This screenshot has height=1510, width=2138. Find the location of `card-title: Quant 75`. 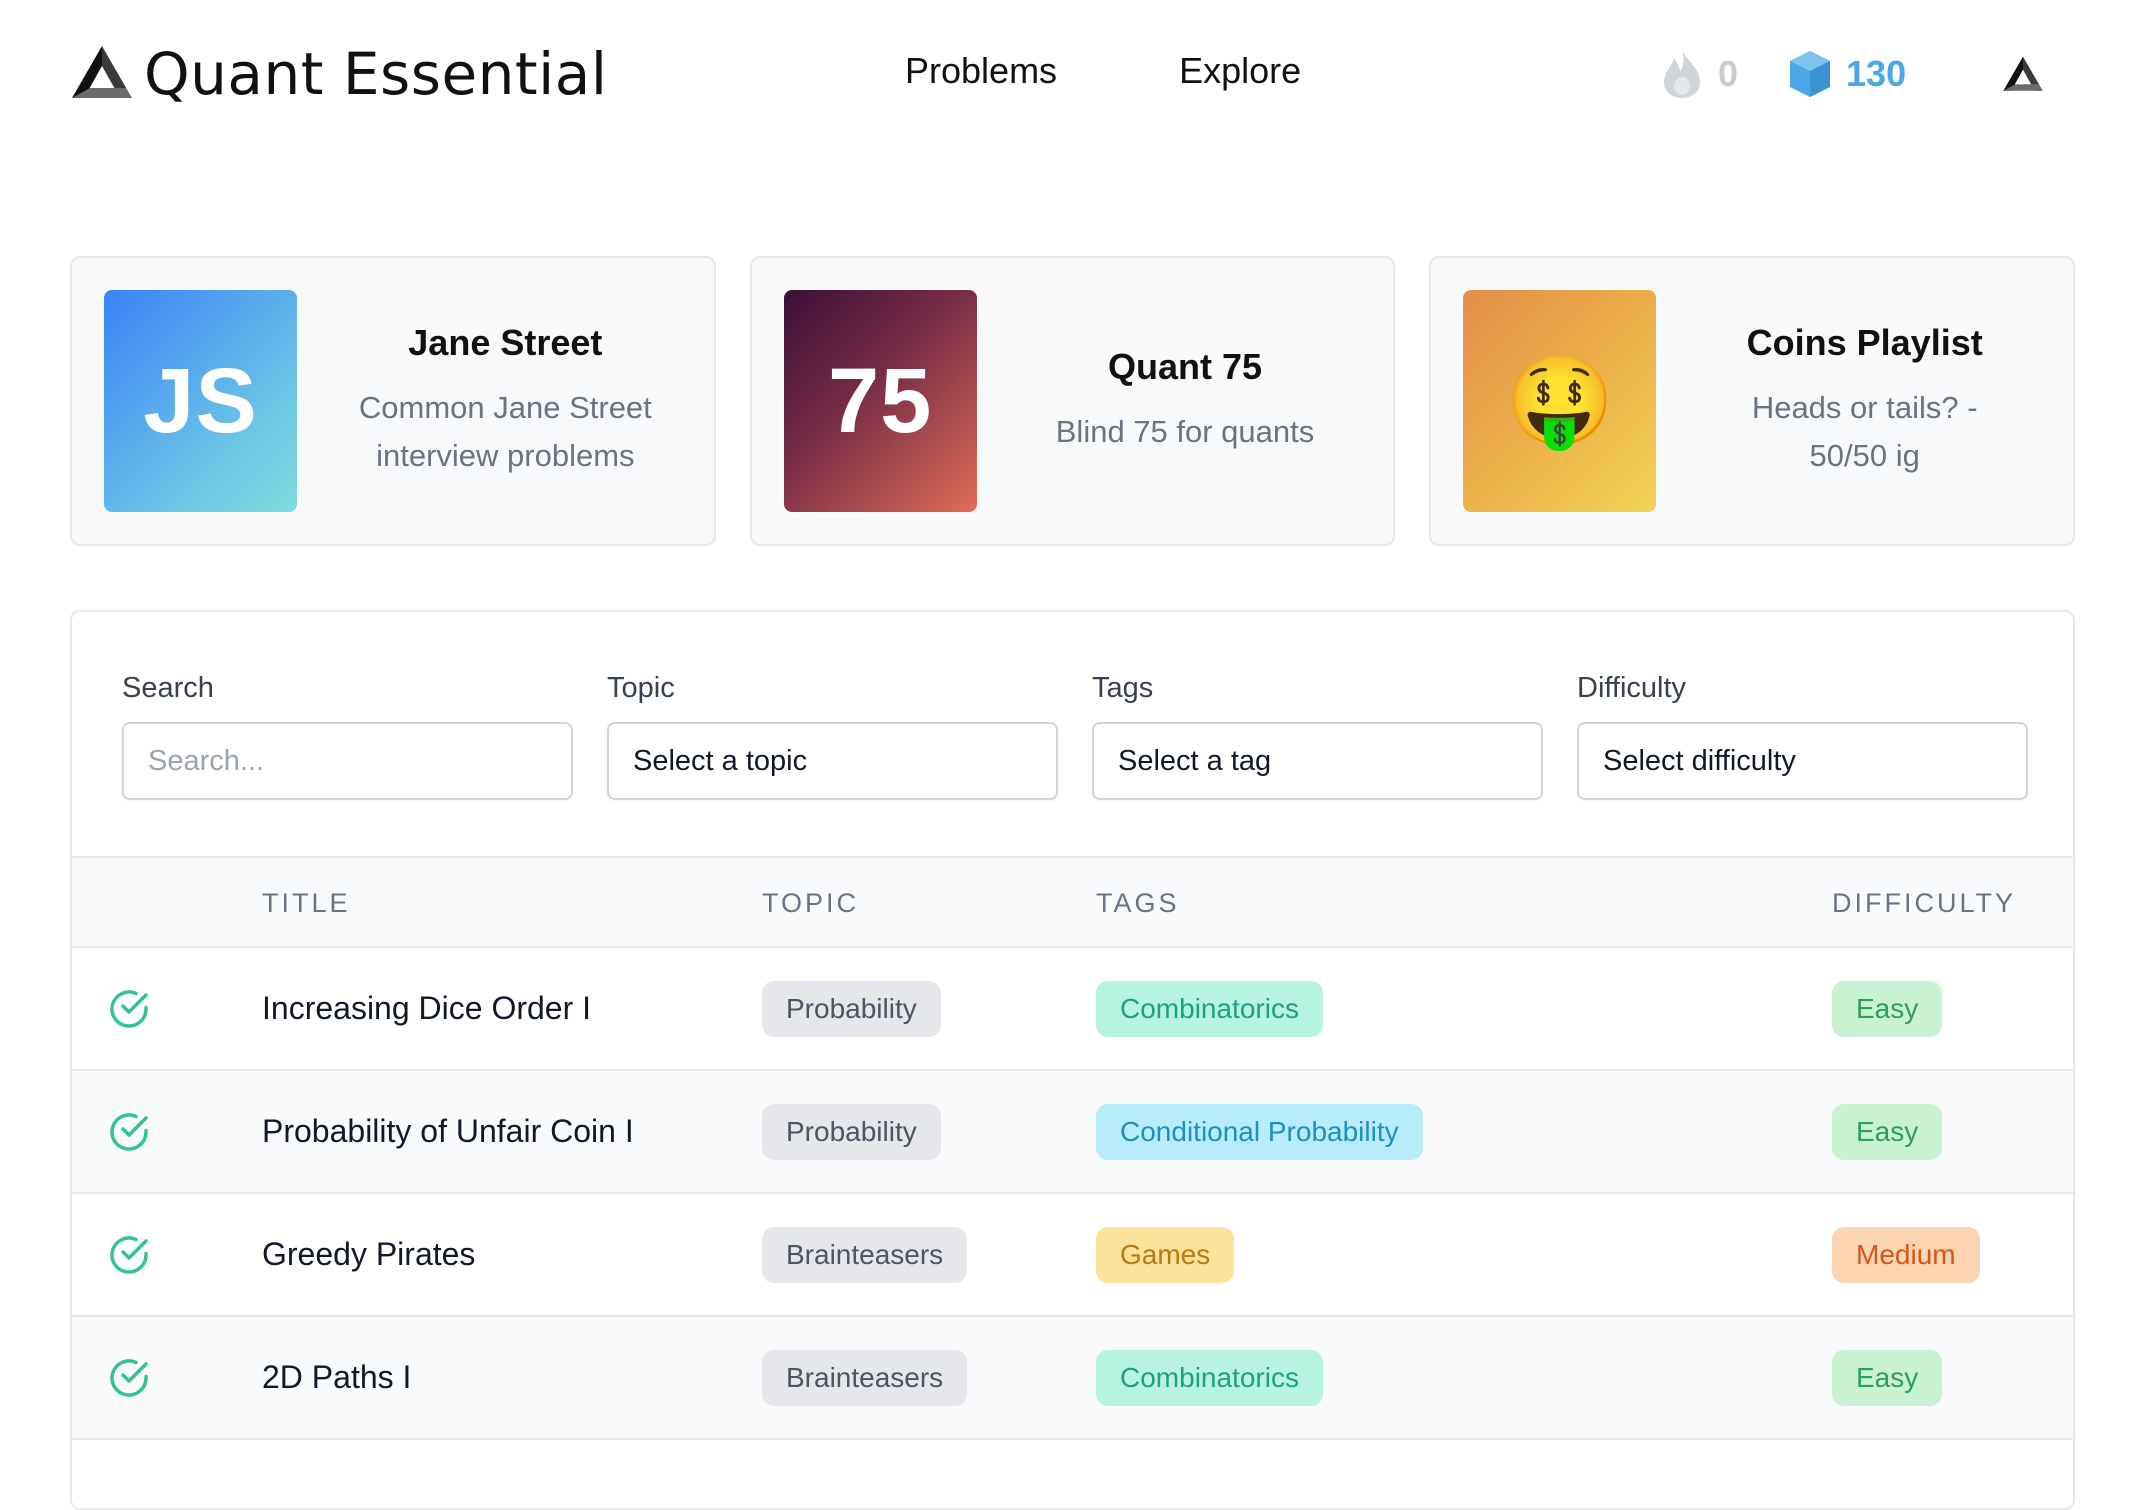

card-title: Quant 75 is located at coordinates (1185, 366).